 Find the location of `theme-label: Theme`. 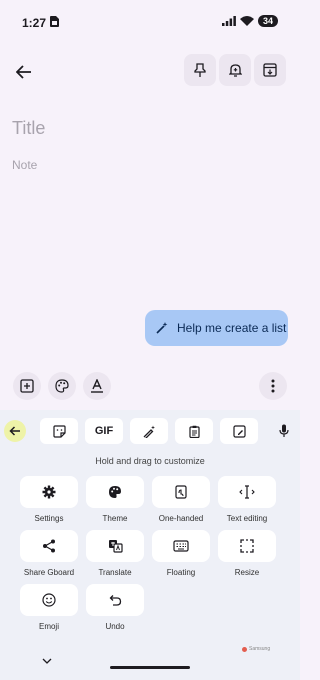

theme-label: Theme is located at coordinates (115, 518).